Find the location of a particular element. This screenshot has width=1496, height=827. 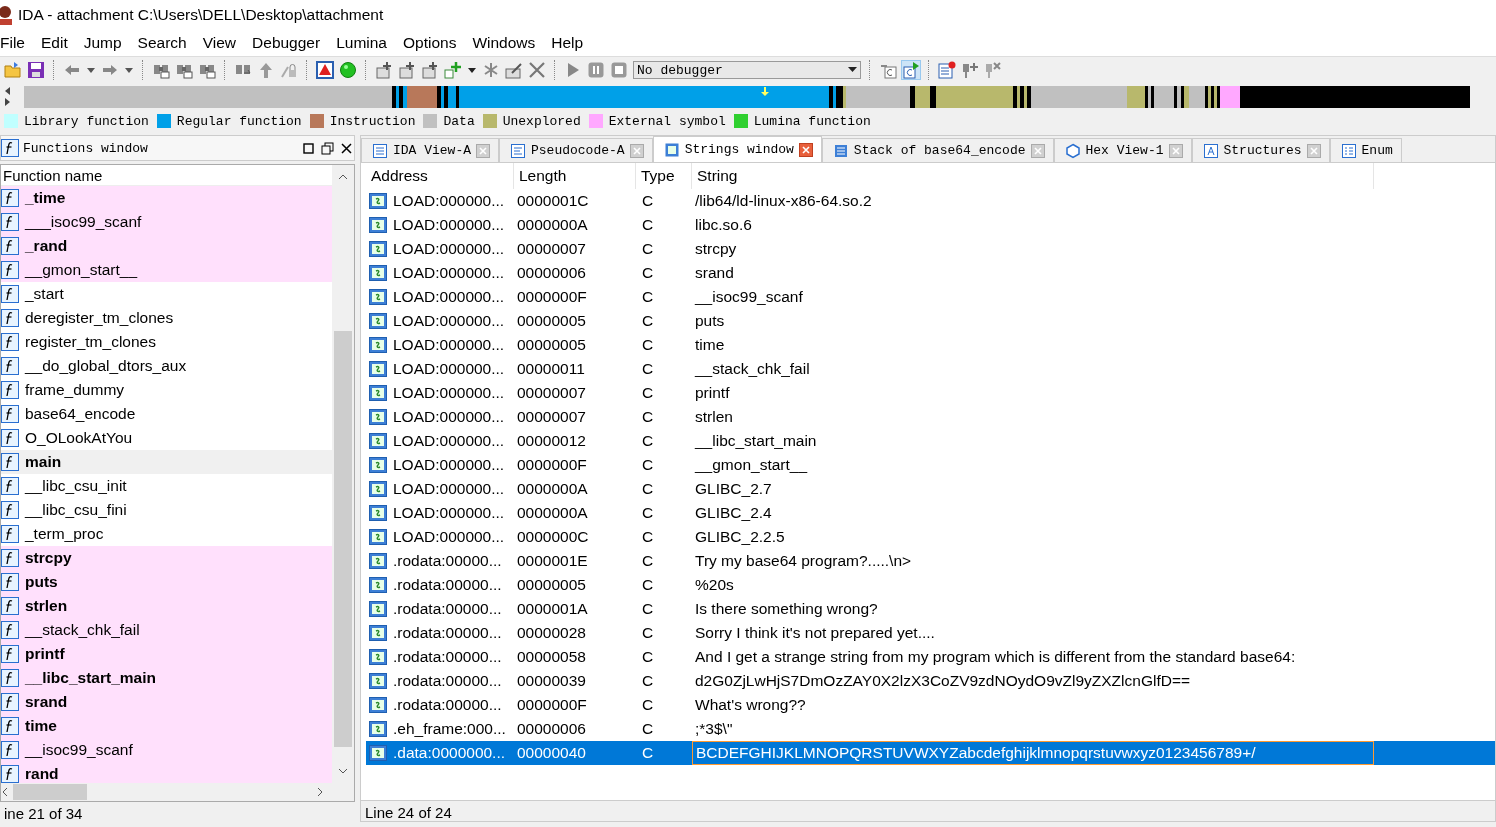

function-item: srand is located at coordinates (166, 702).